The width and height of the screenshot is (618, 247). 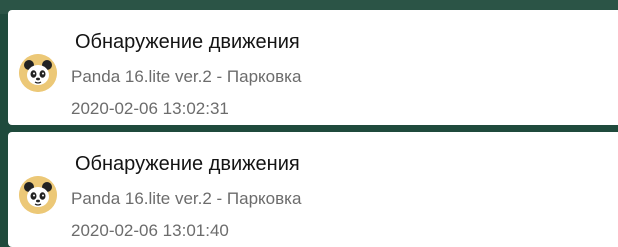 What do you see at coordinates (150, 230) in the screenshot?
I see `notification-timestamp: 2020-02-06 13:01:40` at bounding box center [150, 230].